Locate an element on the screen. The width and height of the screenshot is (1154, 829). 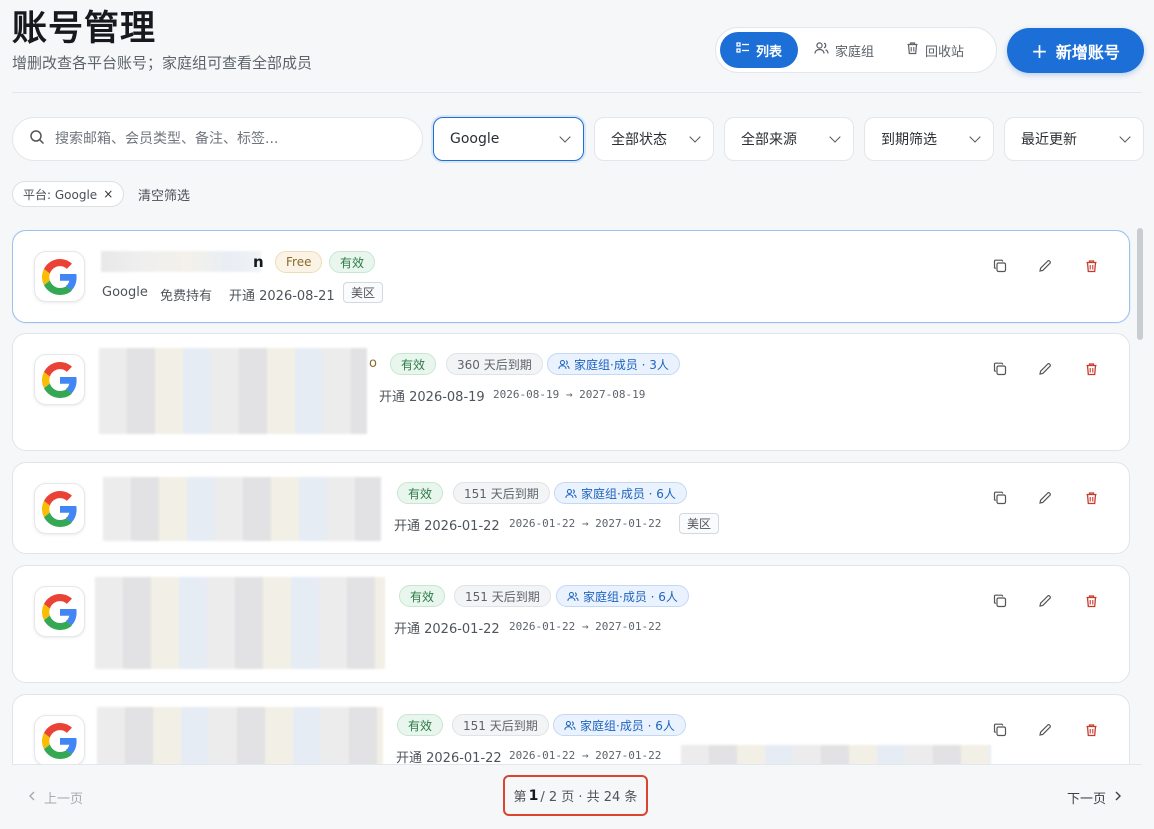
next-page-label: 下一页 is located at coordinates (1087, 799).